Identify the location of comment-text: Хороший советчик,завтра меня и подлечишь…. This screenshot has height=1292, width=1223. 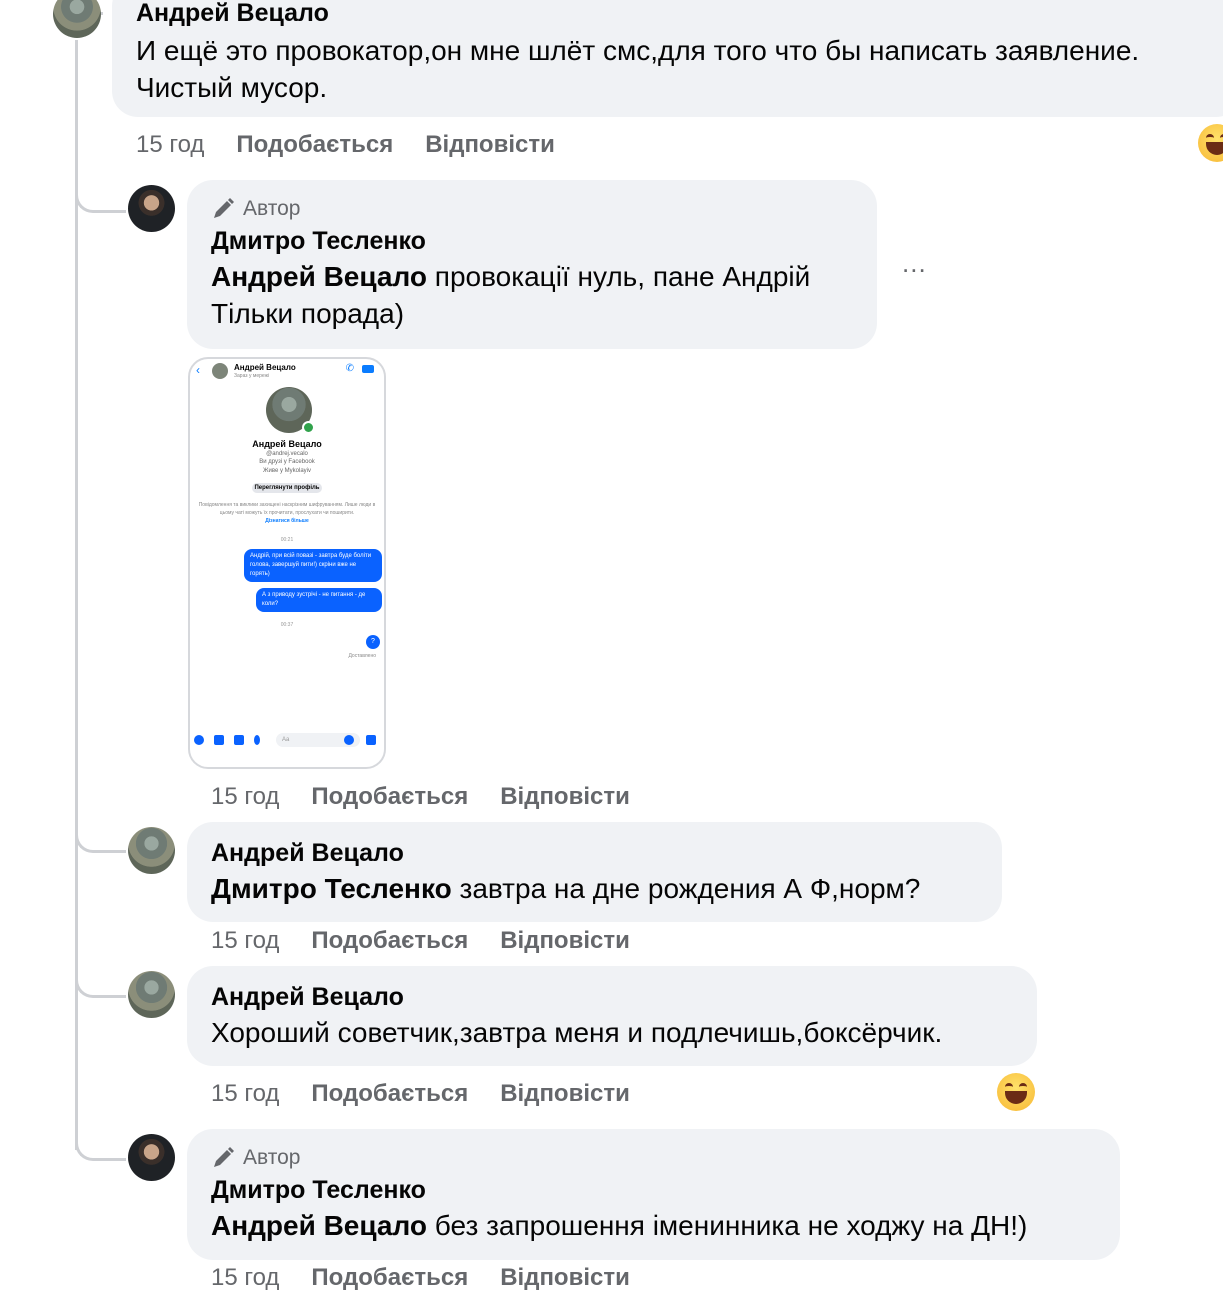
(577, 1032).